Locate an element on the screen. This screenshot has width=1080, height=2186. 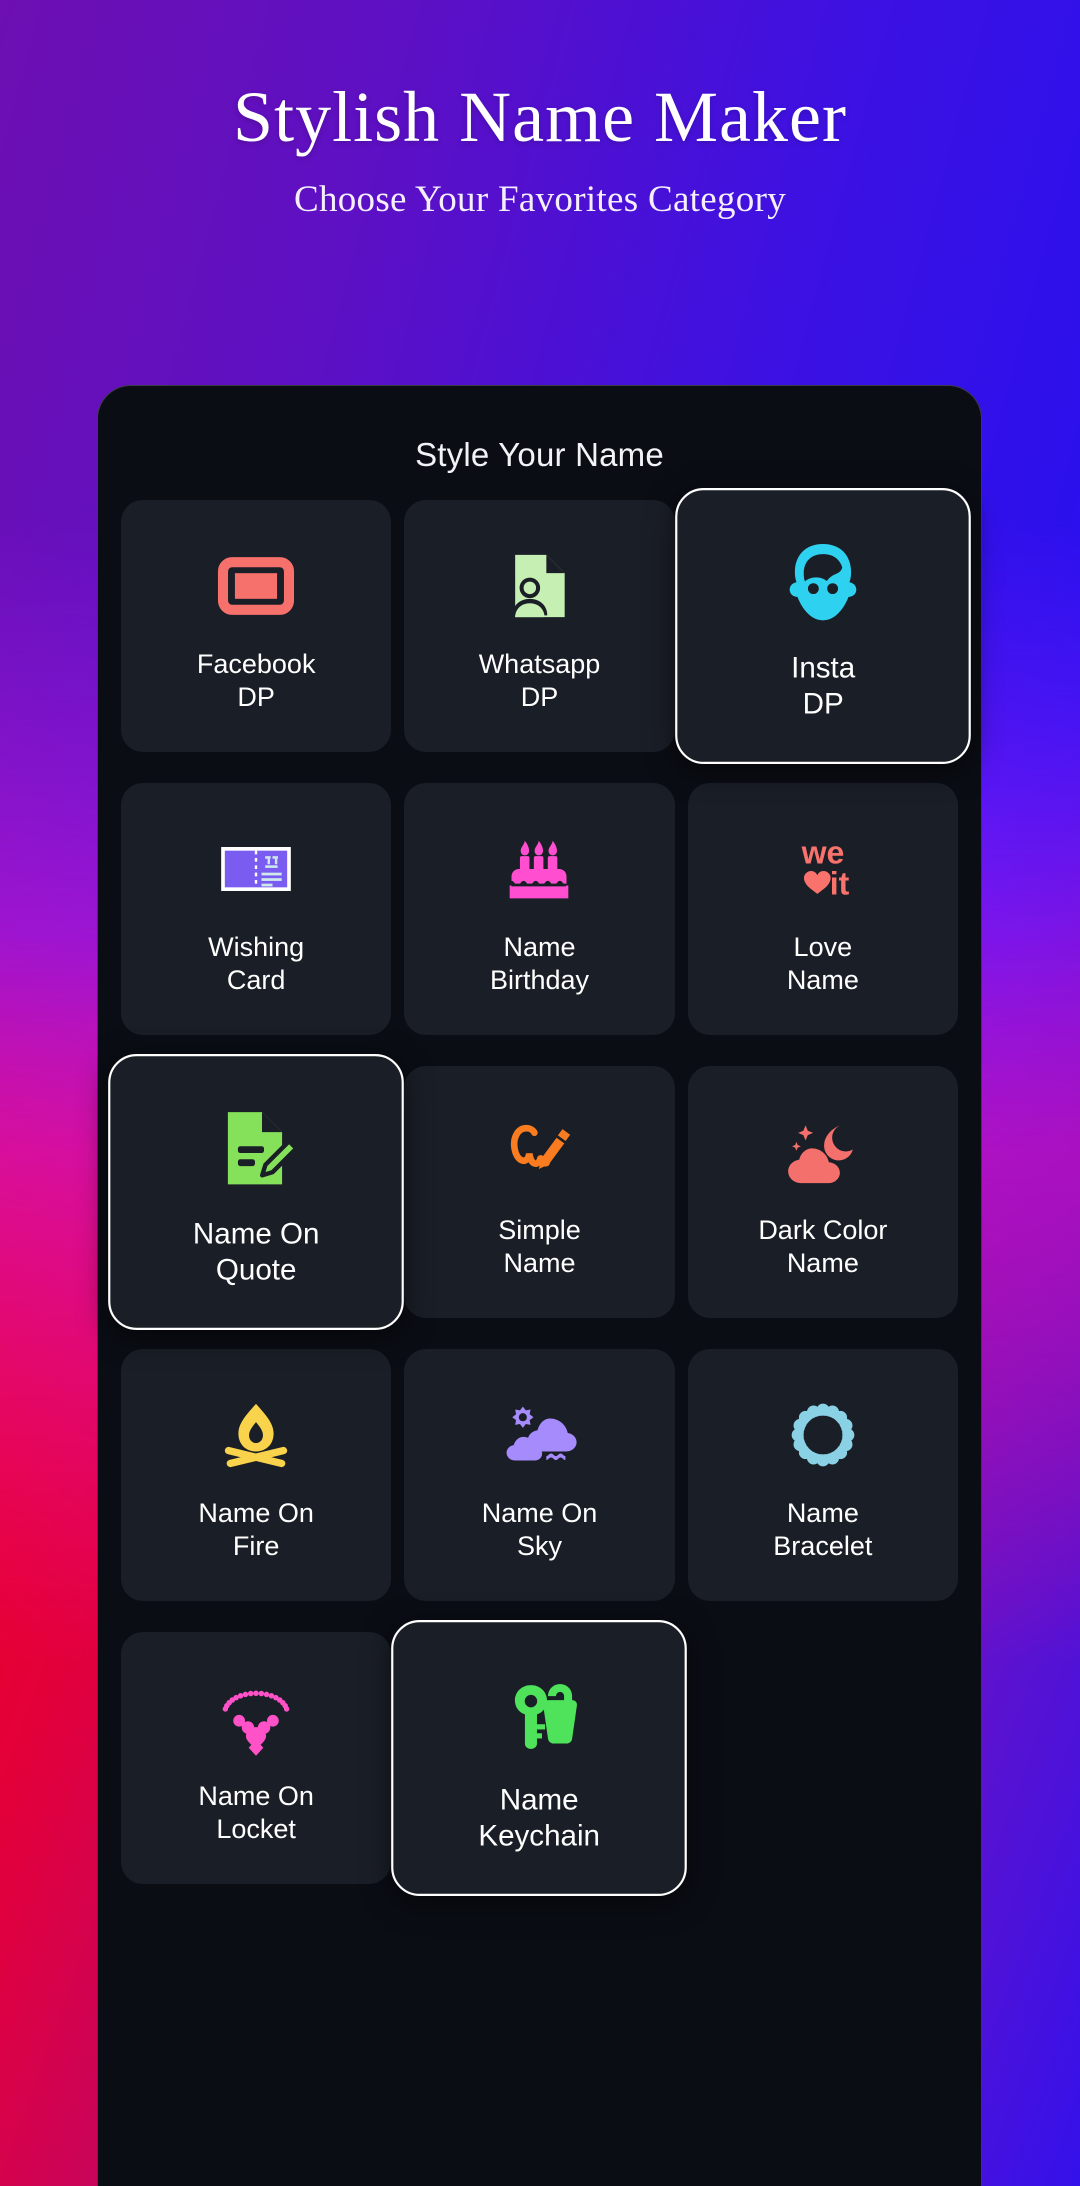
category-tile-simple-name: Simple Name is located at coordinates (539, 1192).